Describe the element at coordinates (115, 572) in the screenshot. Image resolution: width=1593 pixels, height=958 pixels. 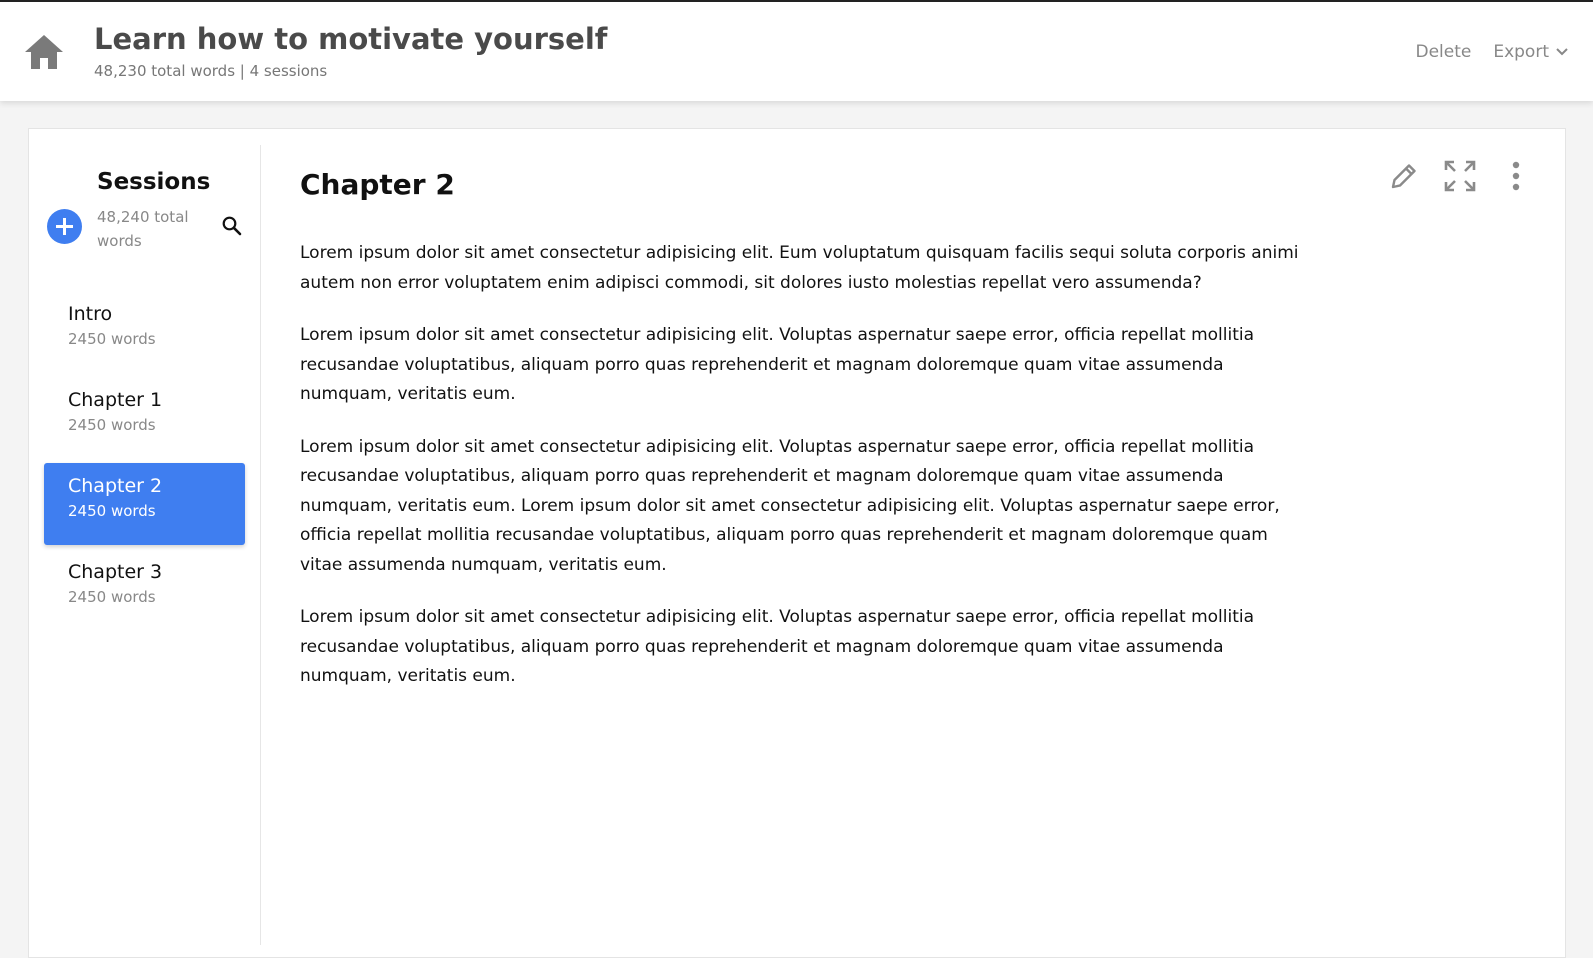
I see `session-name: Chapter 3` at that location.